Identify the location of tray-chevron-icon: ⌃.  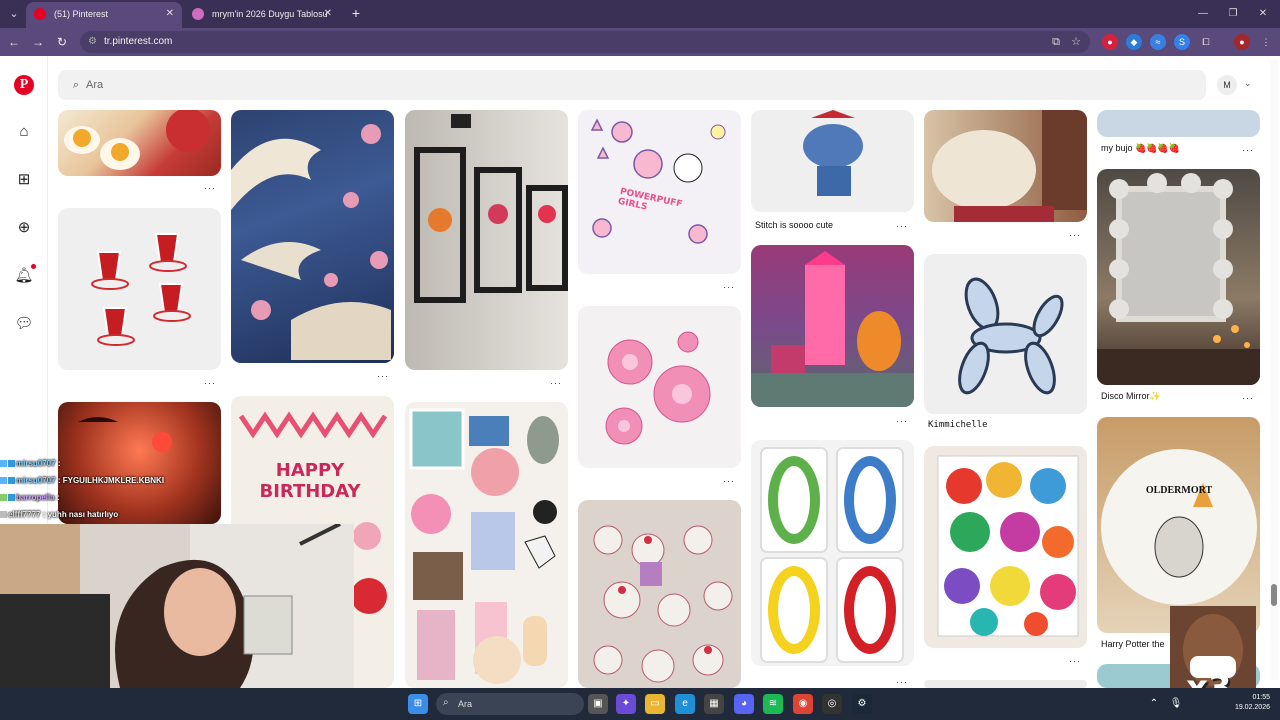
(1154, 704).